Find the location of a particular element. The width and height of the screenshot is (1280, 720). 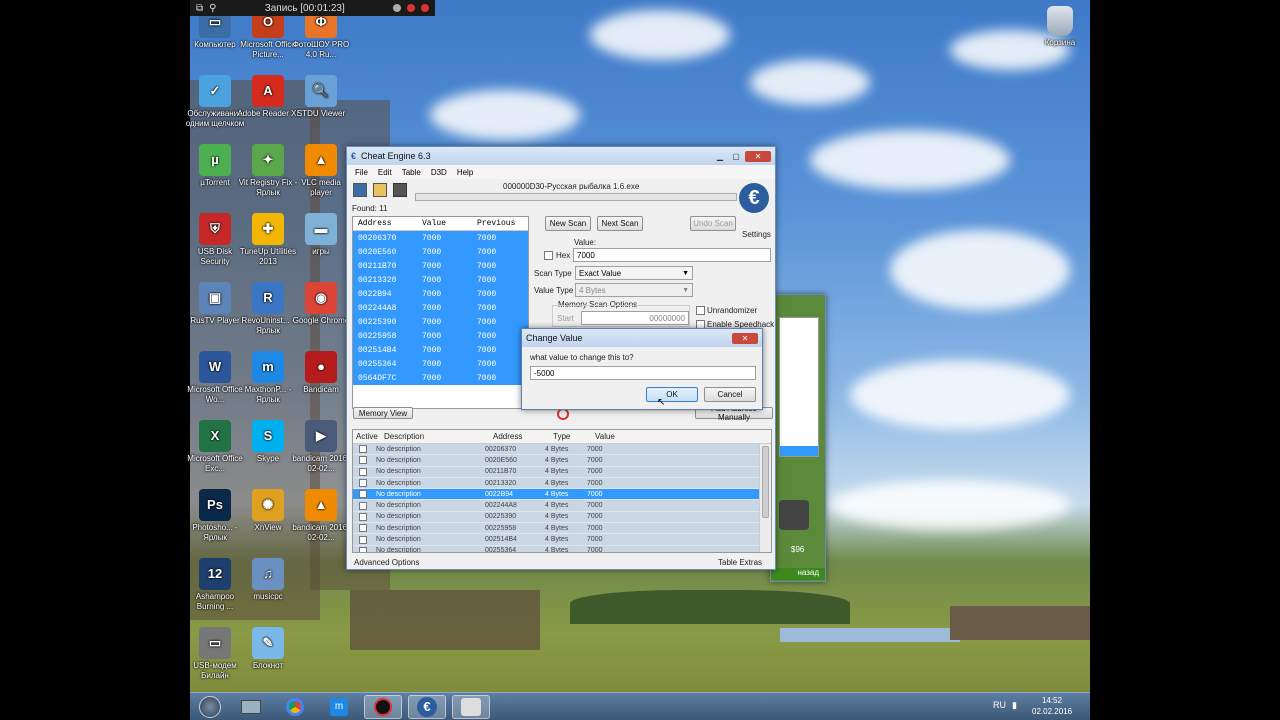

result-row: 00206370 7000 7000 is located at coordinates (440, 238).